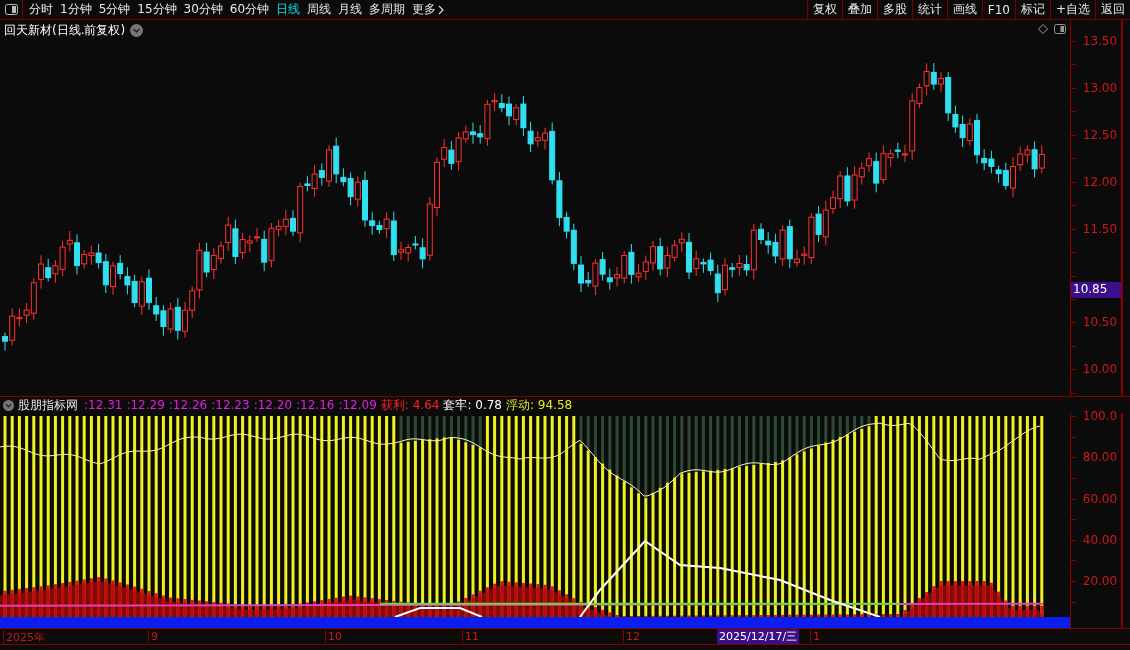 The image size is (1130, 650). I want to click on indicator-value: :12.16, so click(315, 405).